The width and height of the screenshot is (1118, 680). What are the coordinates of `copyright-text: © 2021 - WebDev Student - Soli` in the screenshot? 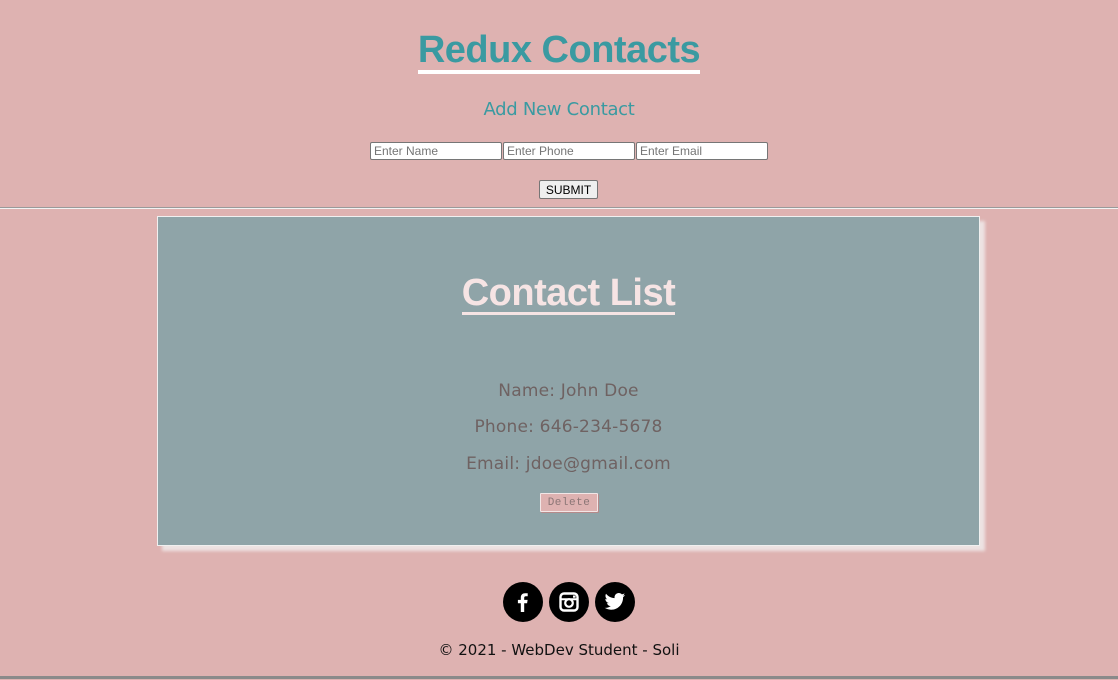 It's located at (559, 650).